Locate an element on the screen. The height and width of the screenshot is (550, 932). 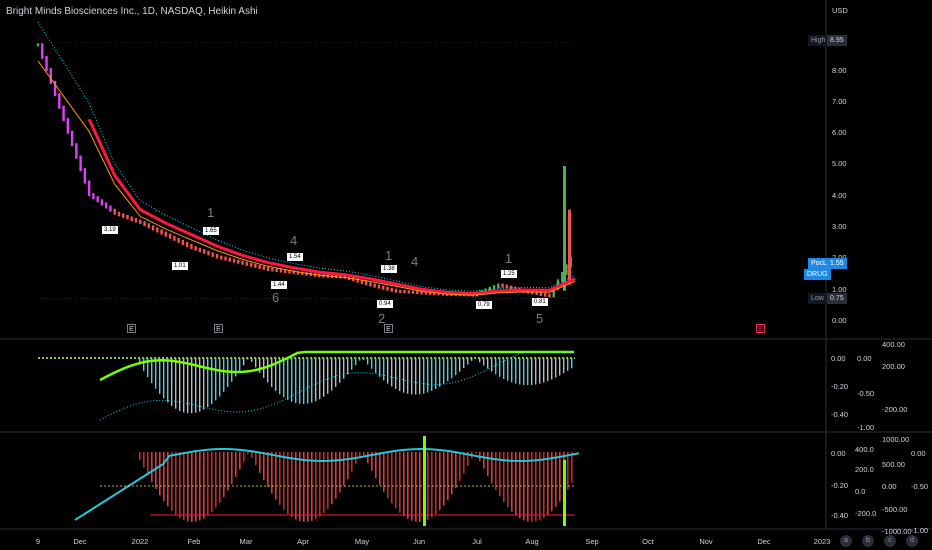
bottom-icon-b: b is located at coordinates (868, 541).